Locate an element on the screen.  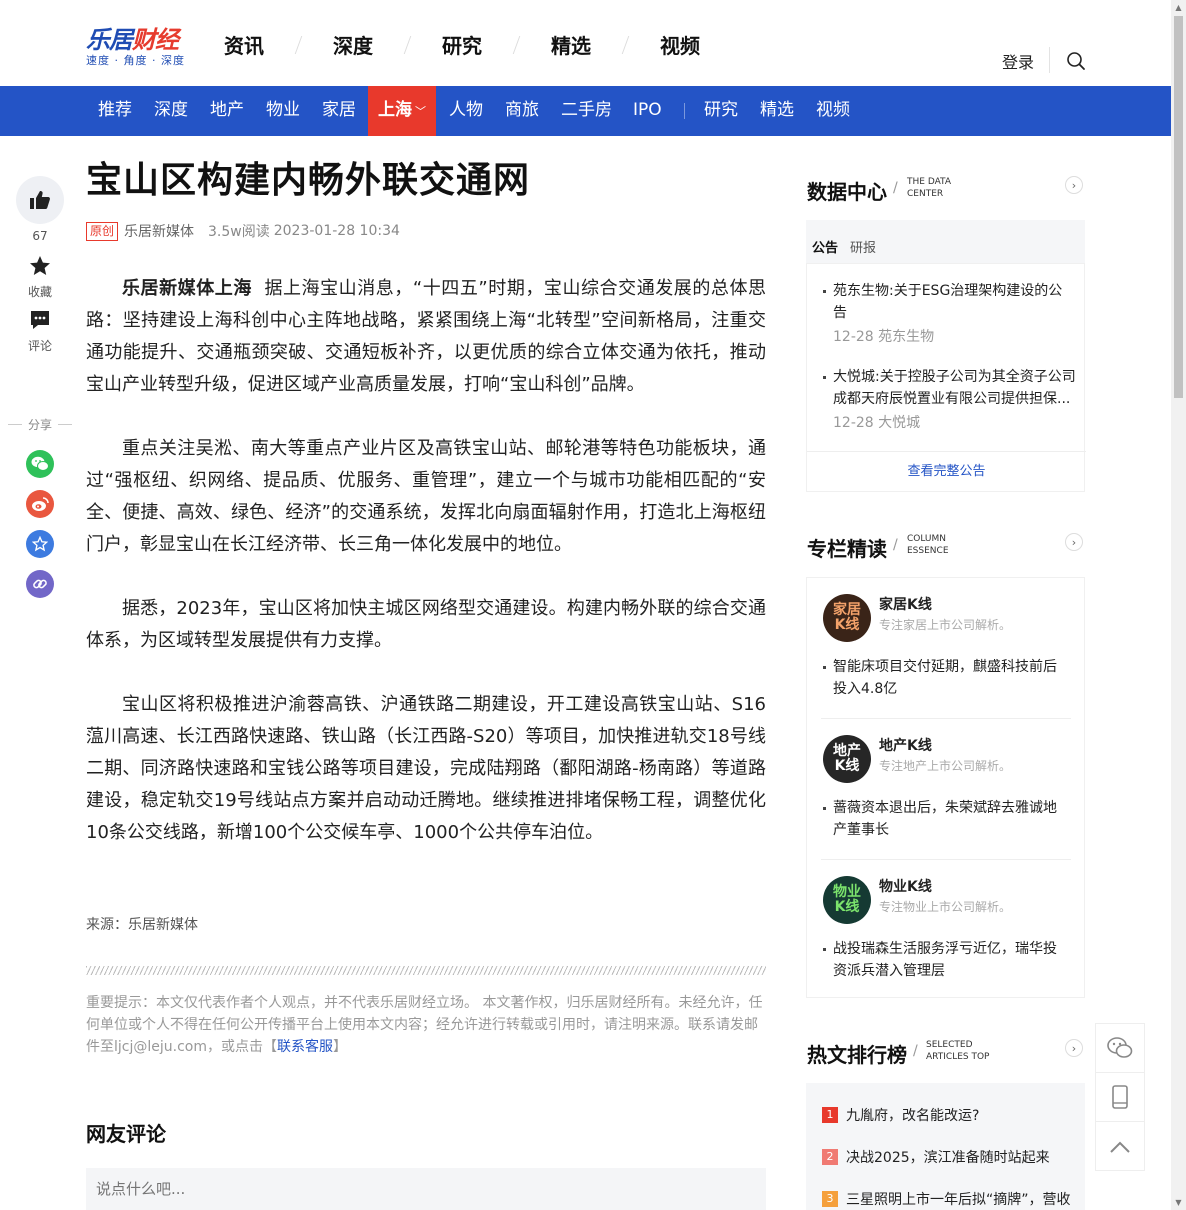
channel-realestate: 地产 is located at coordinates (227, 111).